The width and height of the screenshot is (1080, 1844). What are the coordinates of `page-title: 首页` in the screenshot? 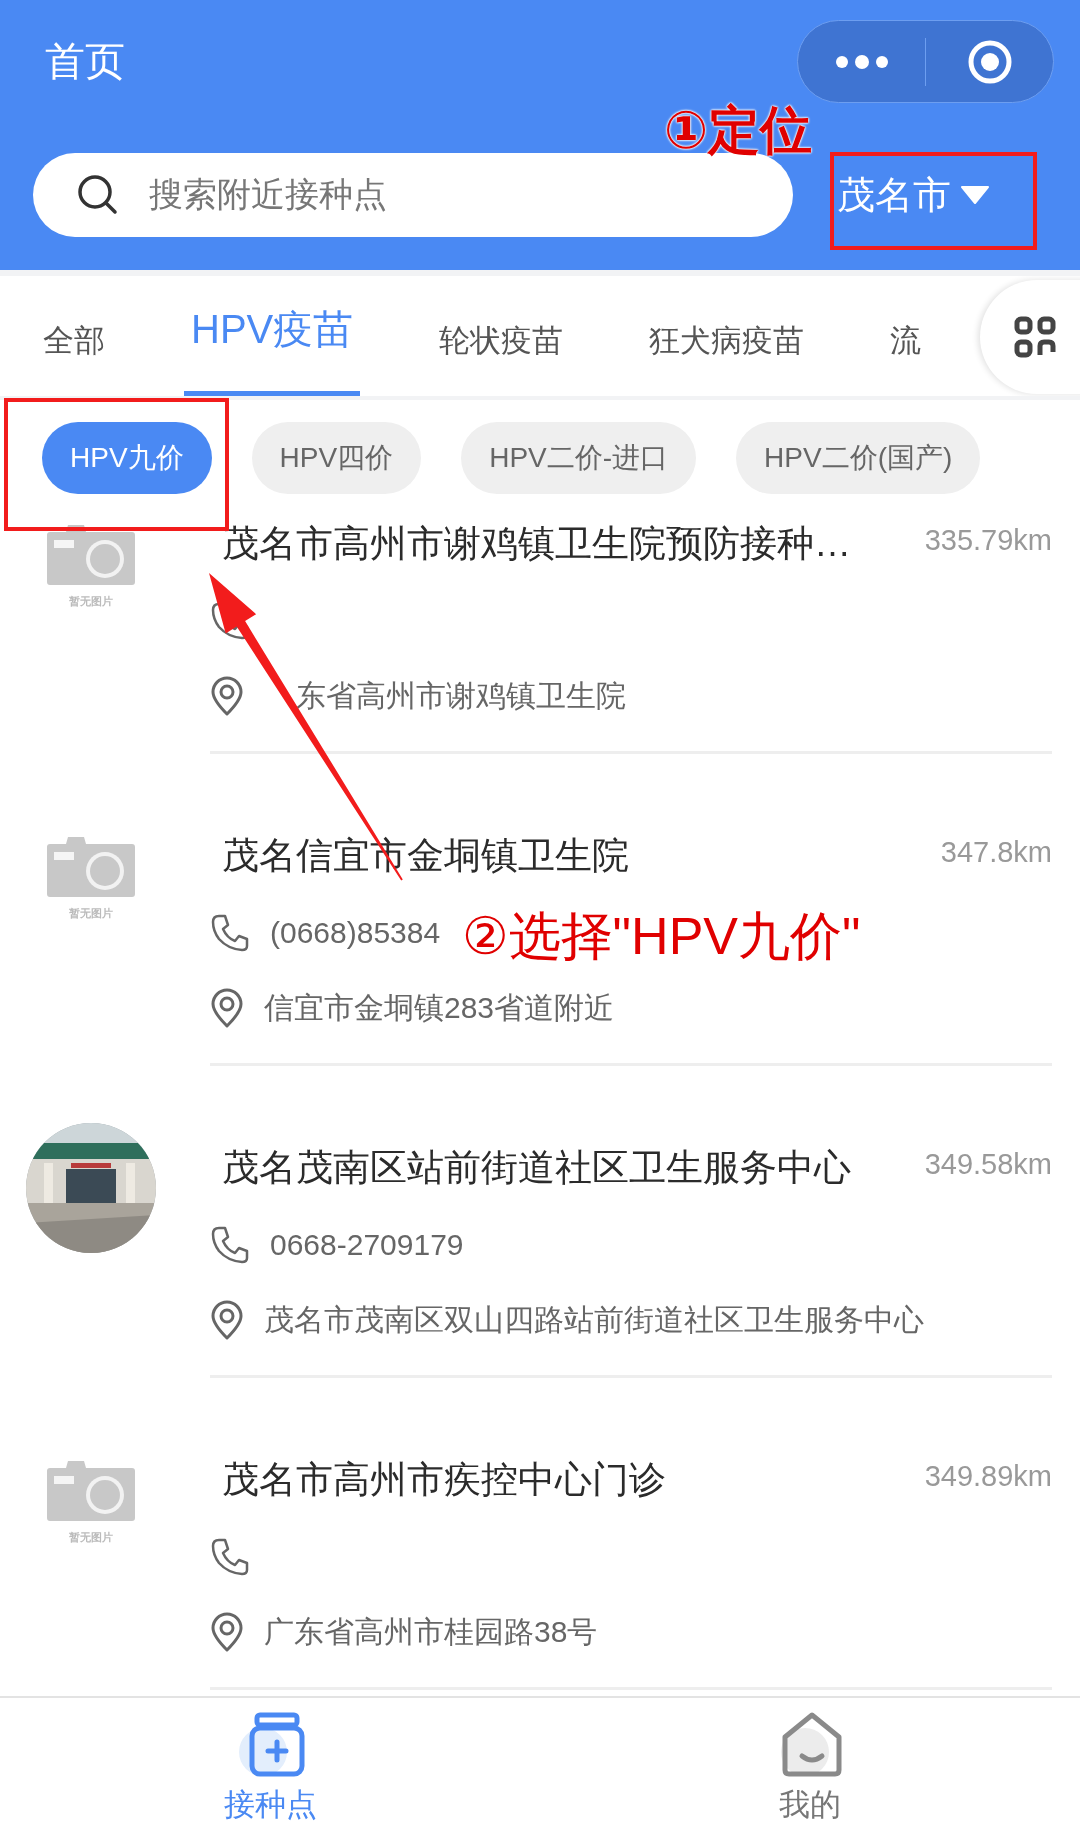 It's located at (85, 61).